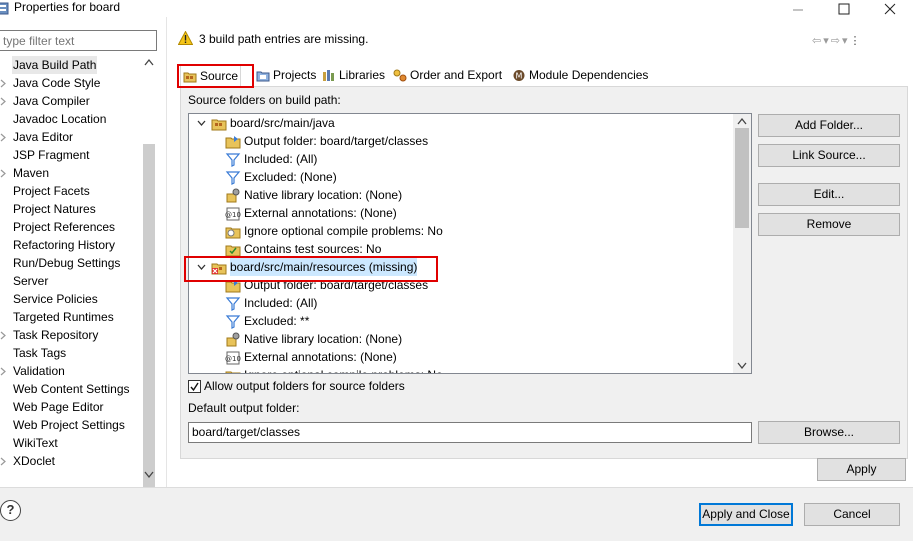  I want to click on svg-text: @10, so click(233, 359).